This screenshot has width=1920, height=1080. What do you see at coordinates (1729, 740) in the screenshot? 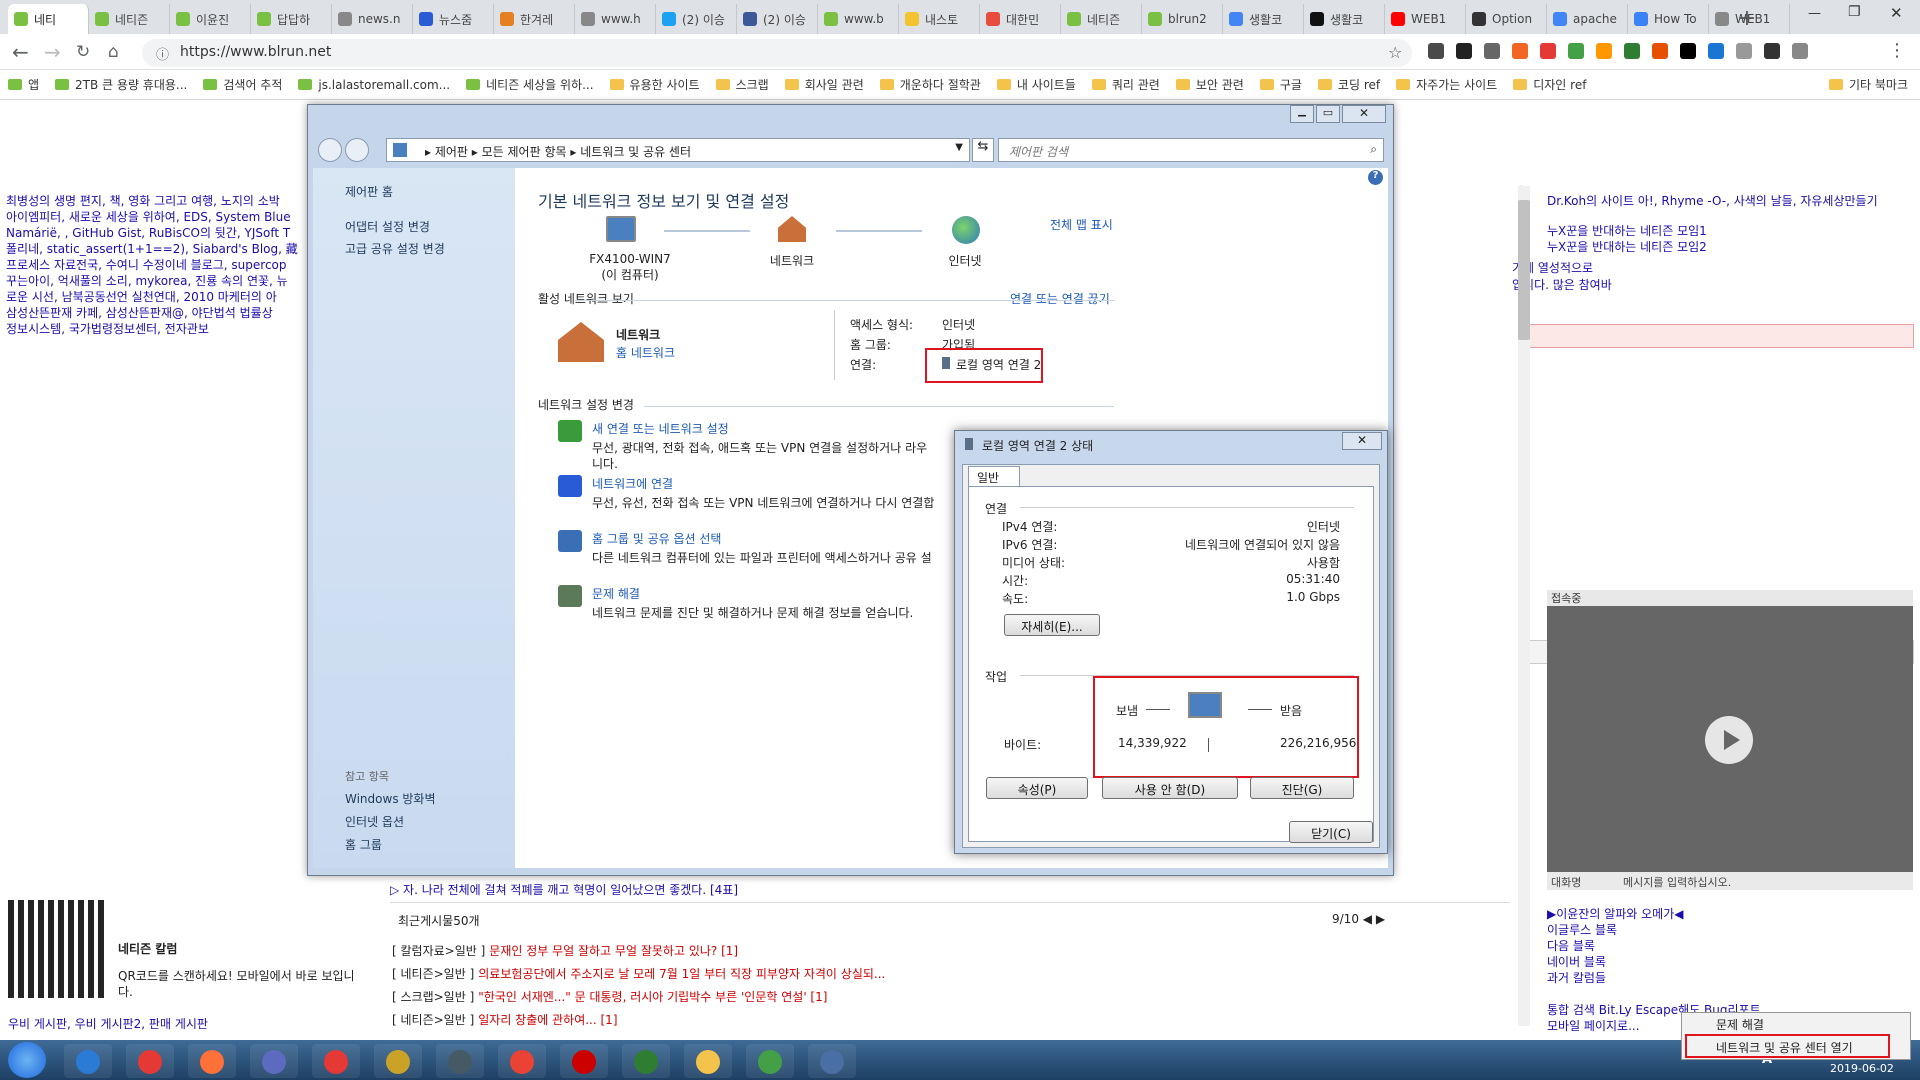
I see `play-icon` at bounding box center [1729, 740].